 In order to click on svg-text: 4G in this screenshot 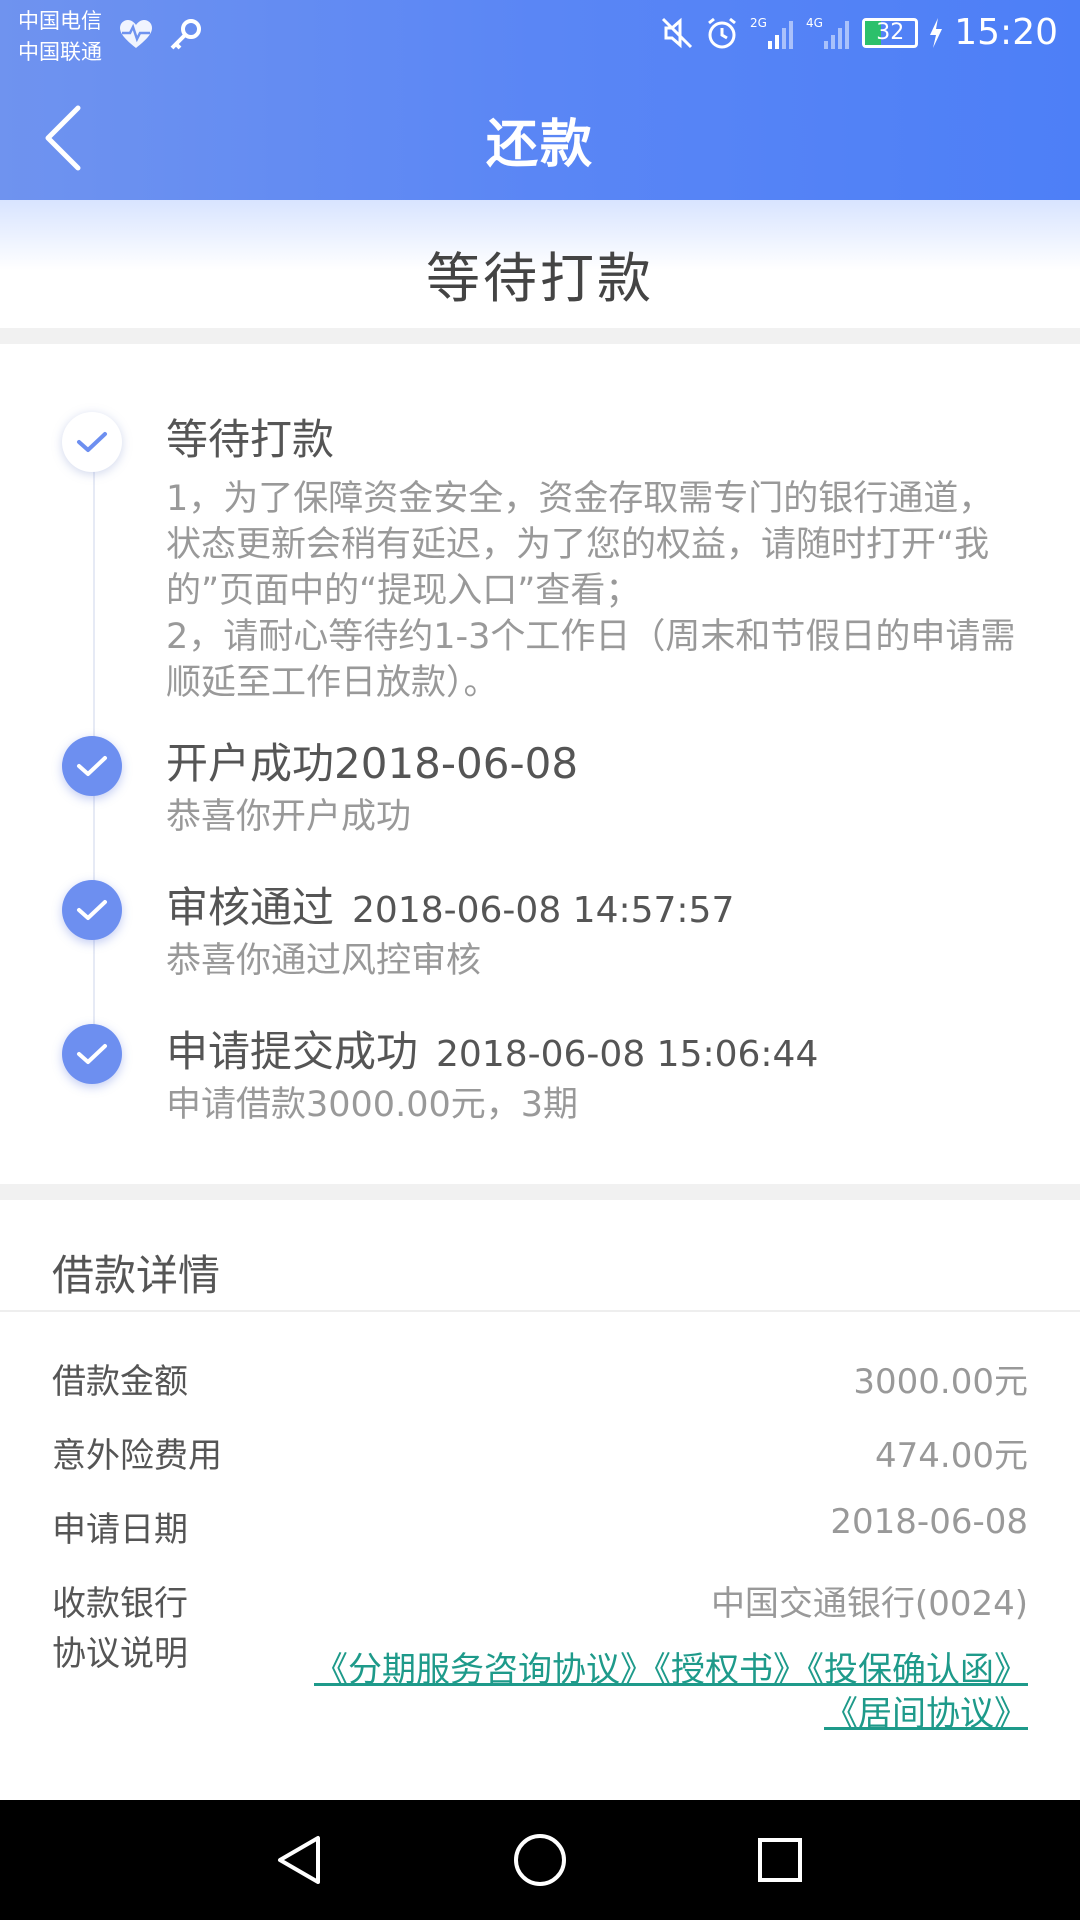, I will do `click(814, 23)`.